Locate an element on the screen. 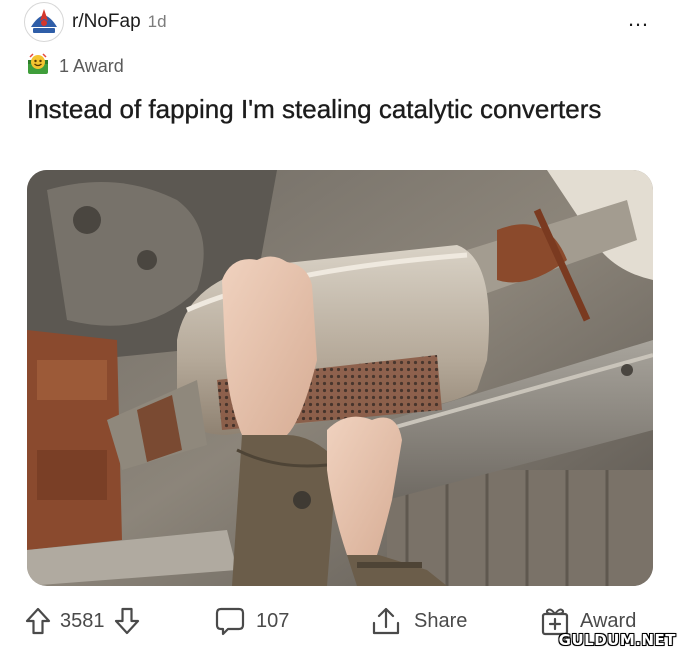  subreddit-avatar-icon is located at coordinates (44, 22).